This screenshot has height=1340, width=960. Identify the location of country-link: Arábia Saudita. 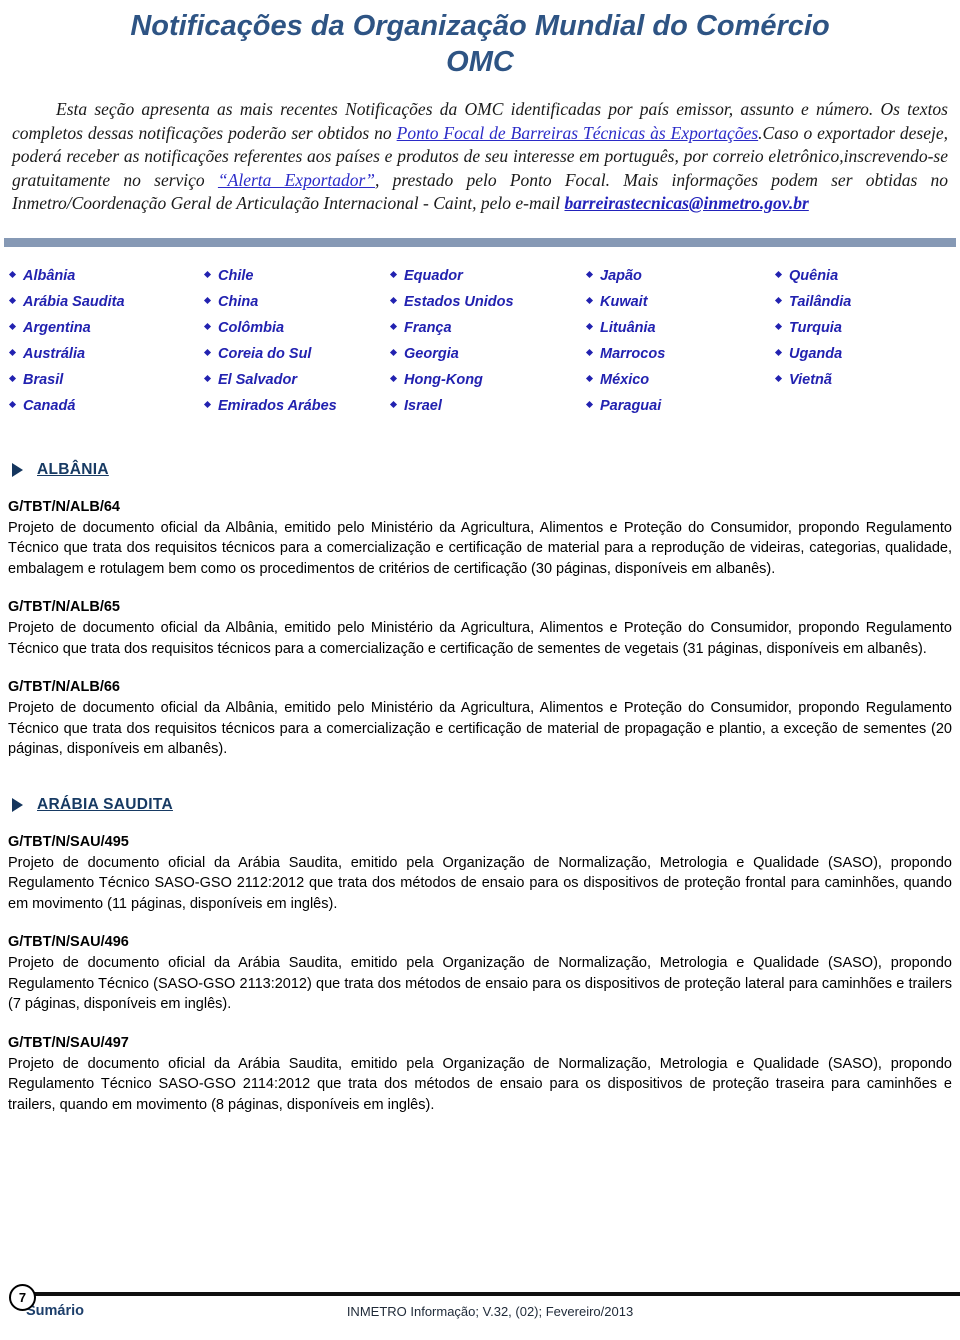
(100, 302).